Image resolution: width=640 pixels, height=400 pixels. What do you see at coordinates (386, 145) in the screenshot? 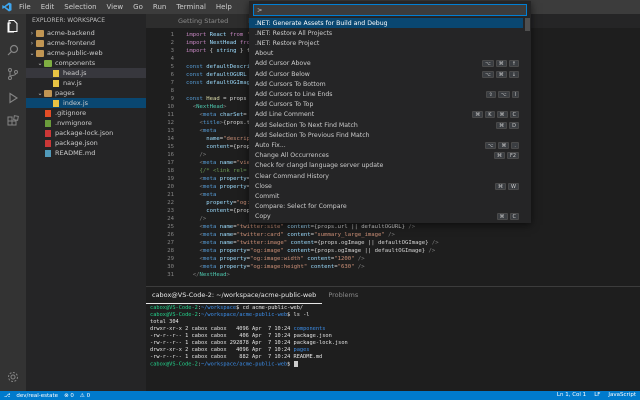
I see `command-item: Auto Fix... ⌥ ⌘.` at bounding box center [386, 145].